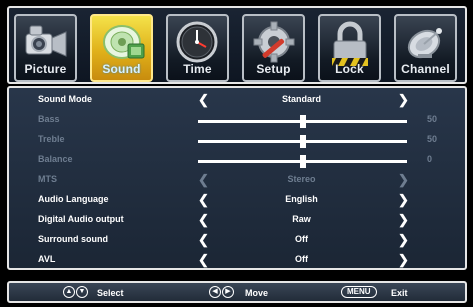 The image size is (473, 307). Describe the element at coordinates (73, 239) in the screenshot. I see `setting-label: Surround sound` at that location.